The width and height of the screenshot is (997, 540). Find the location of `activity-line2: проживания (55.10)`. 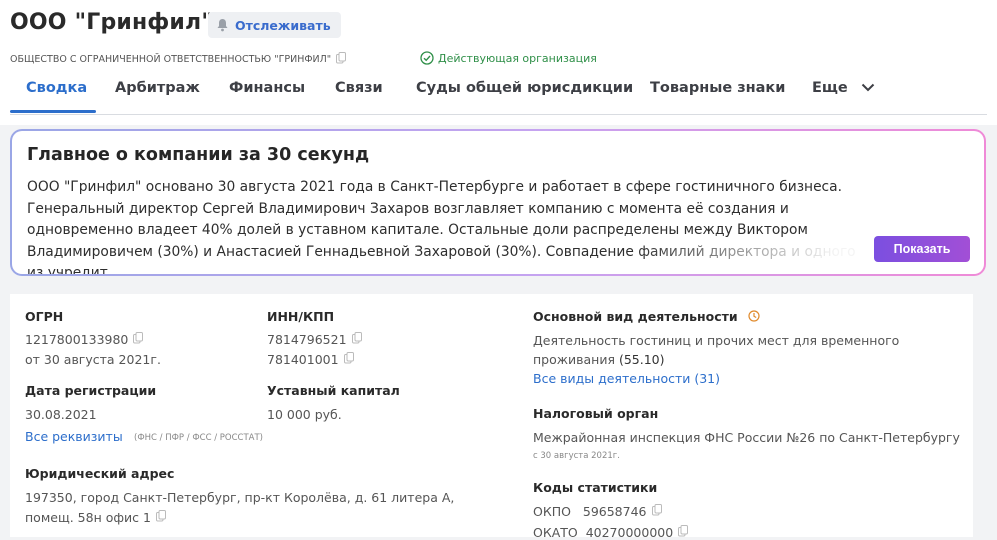

activity-line2: проживания (55.10) is located at coordinates (599, 359).